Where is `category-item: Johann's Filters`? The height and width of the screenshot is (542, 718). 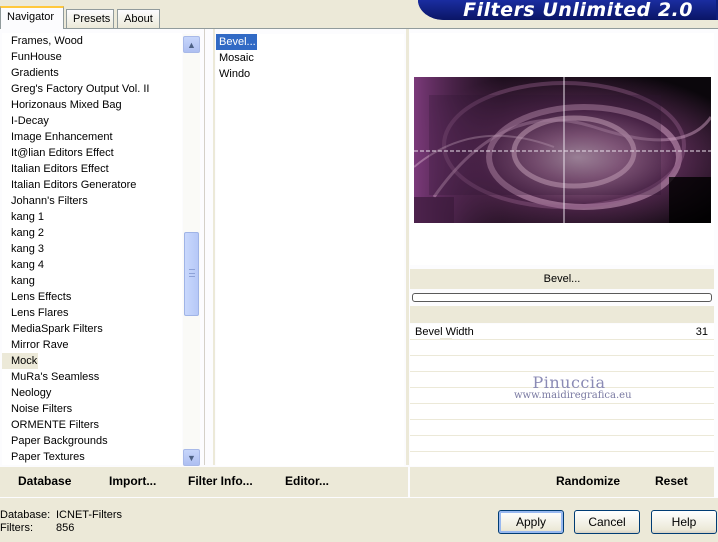
category-item: Johann's Filters is located at coordinates (92, 201).